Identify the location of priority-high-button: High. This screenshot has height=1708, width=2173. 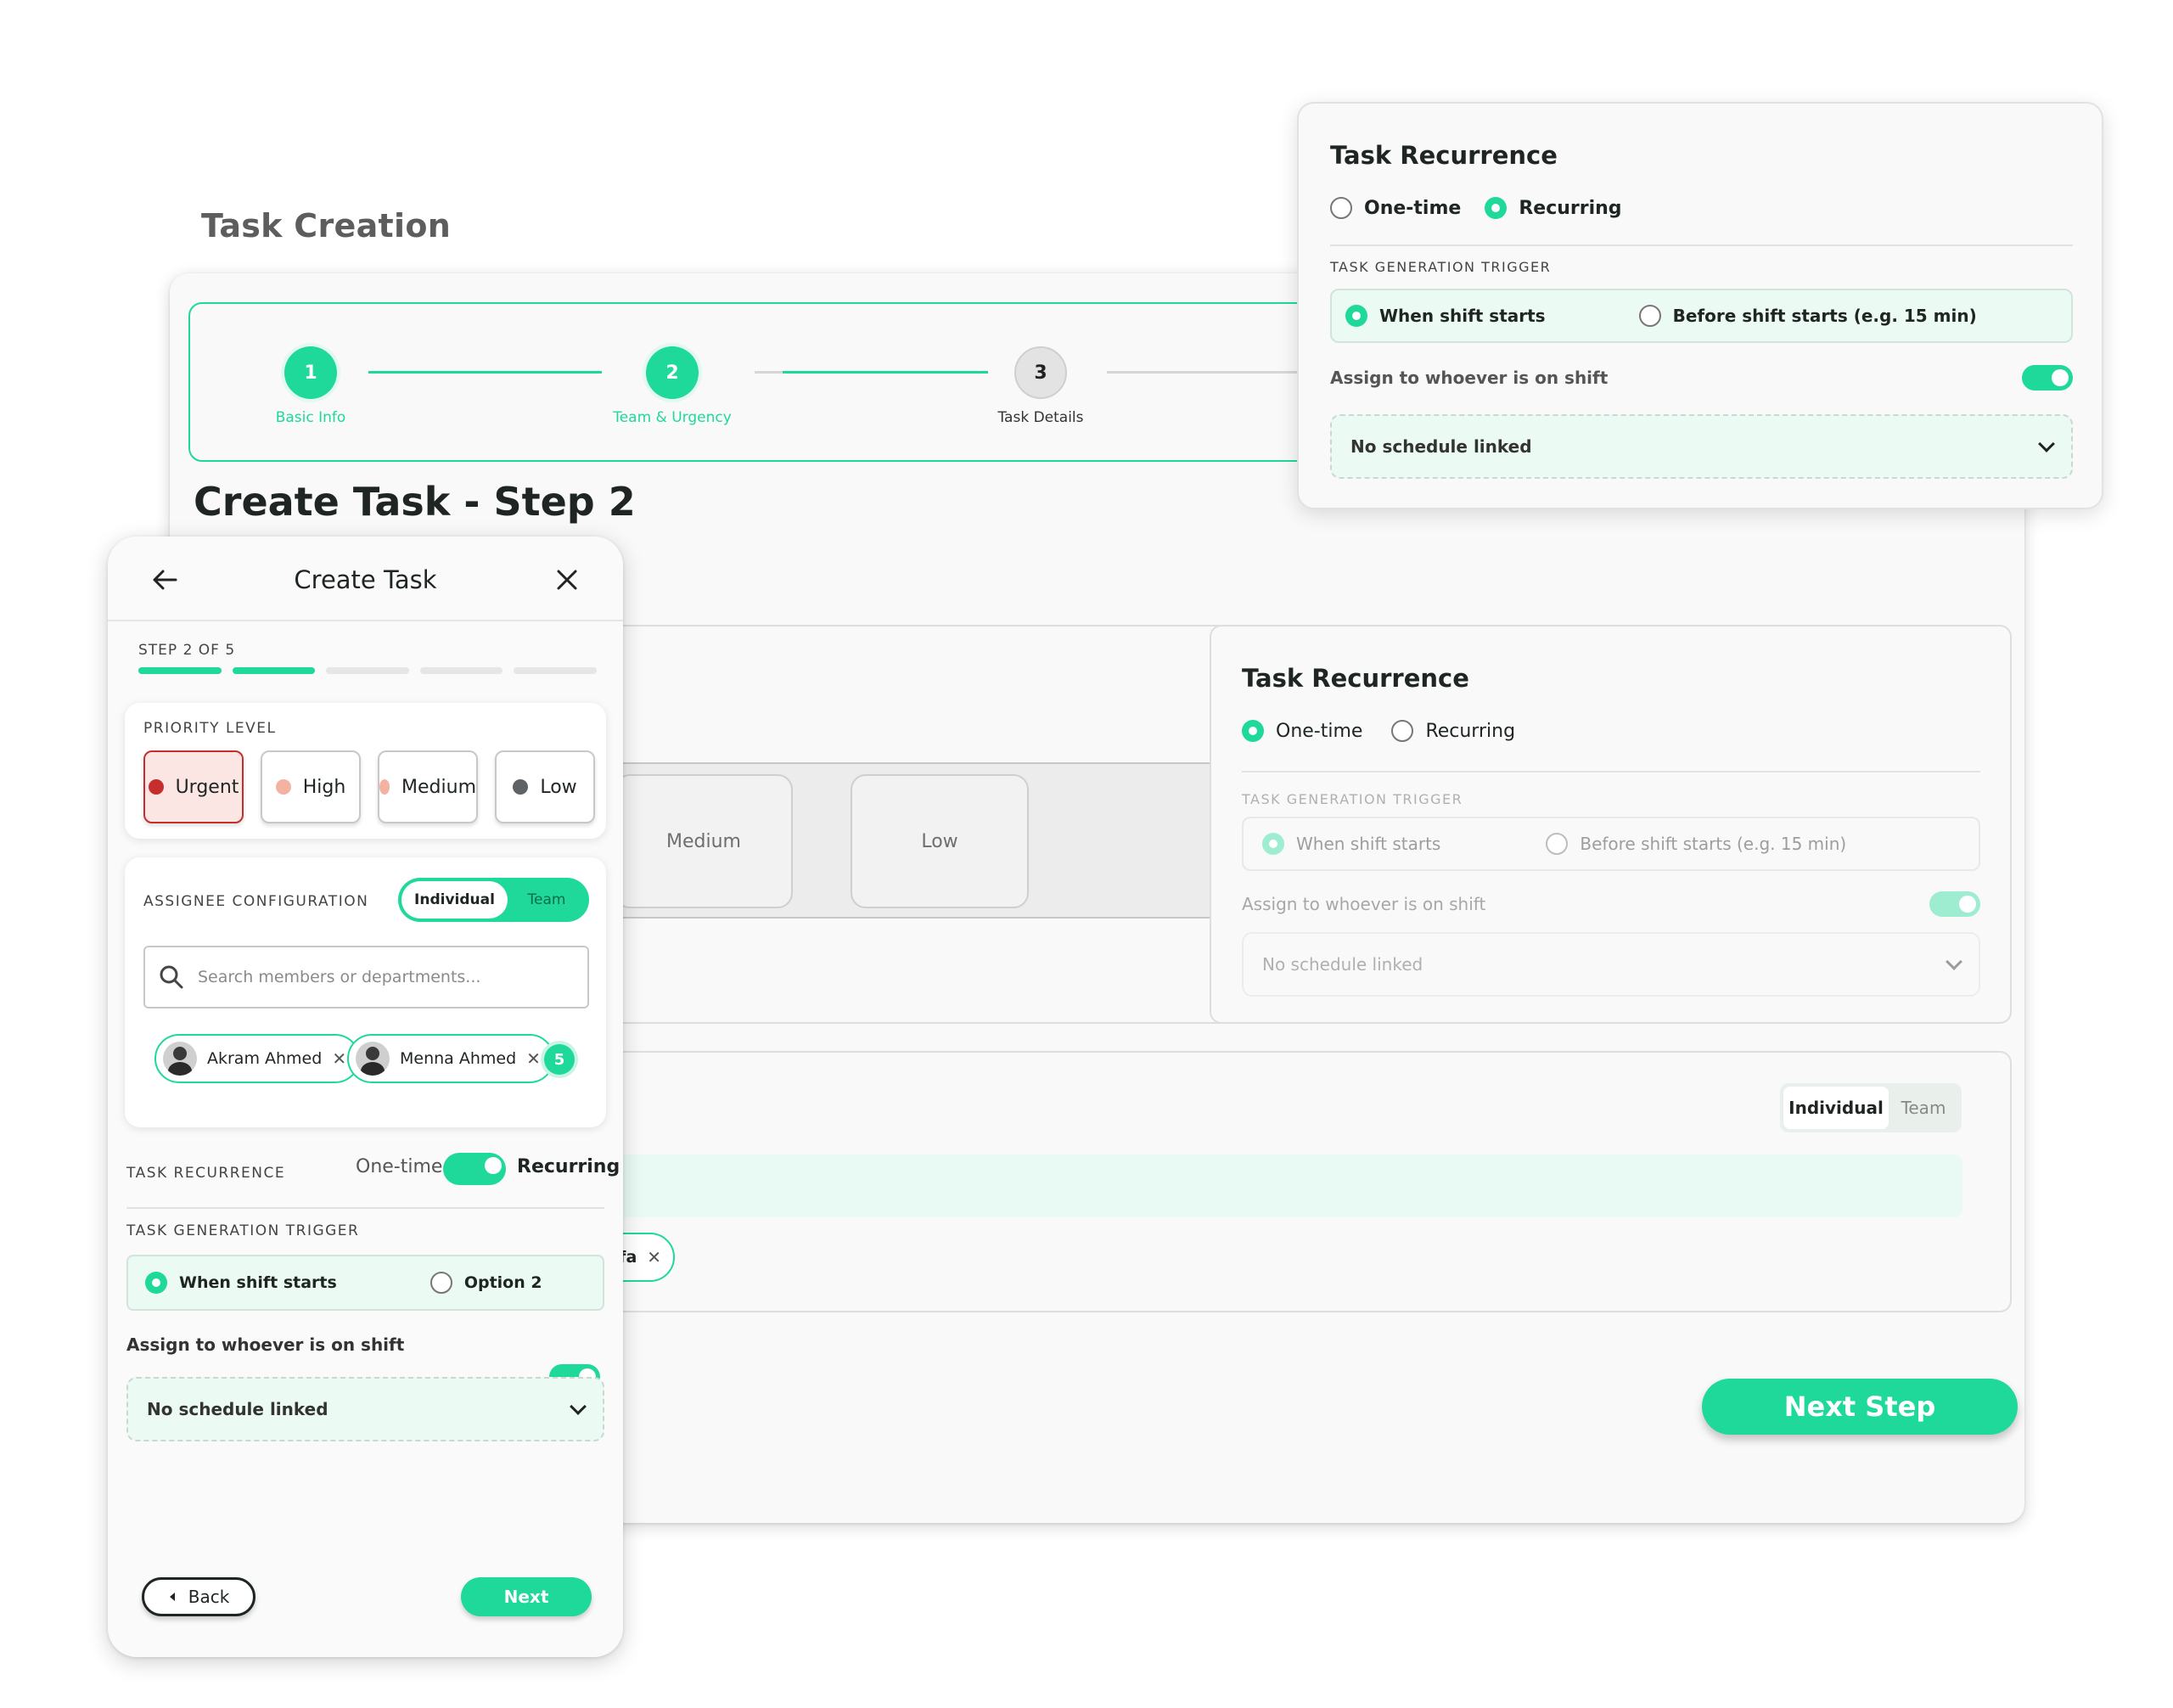
(311, 786).